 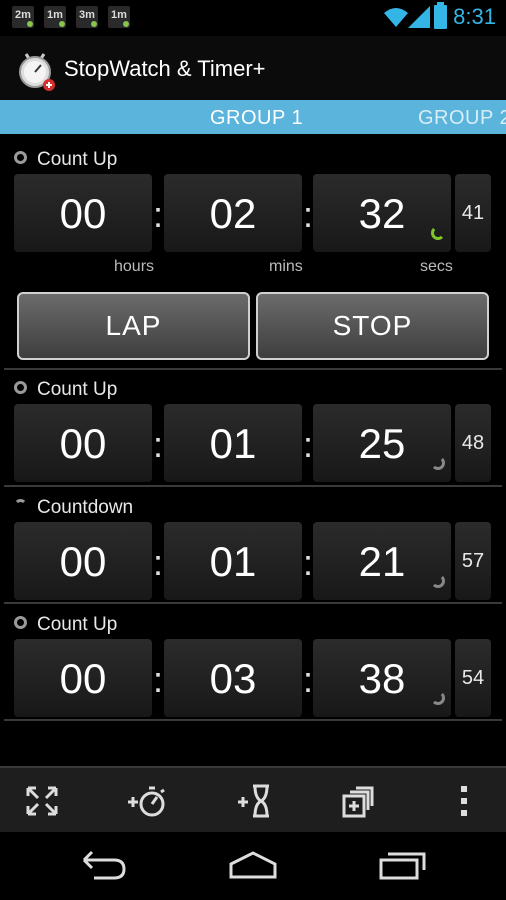 I want to click on centiseconds-display: 41, so click(x=473, y=213).